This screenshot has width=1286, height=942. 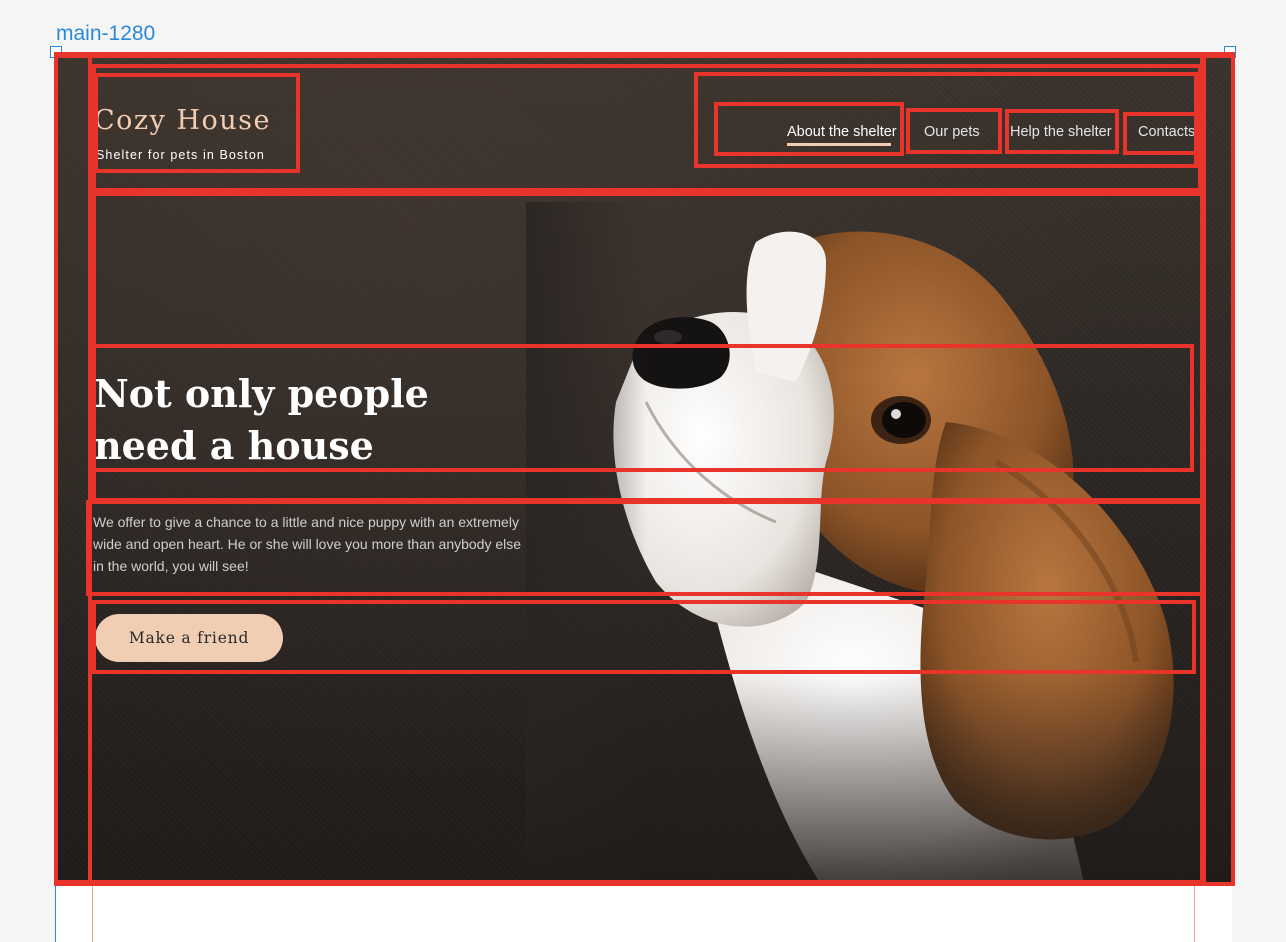 I want to click on hero-title: Not only people need a house, so click(x=354, y=420).